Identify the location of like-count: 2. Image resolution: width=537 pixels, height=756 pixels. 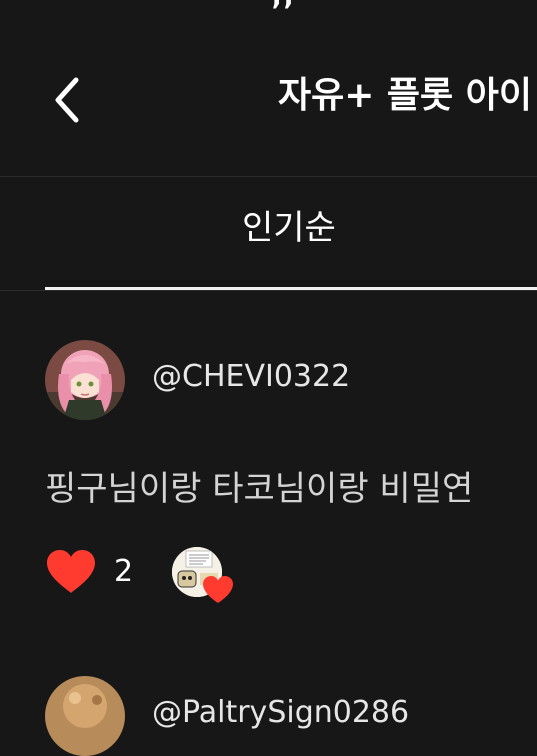
(124, 571).